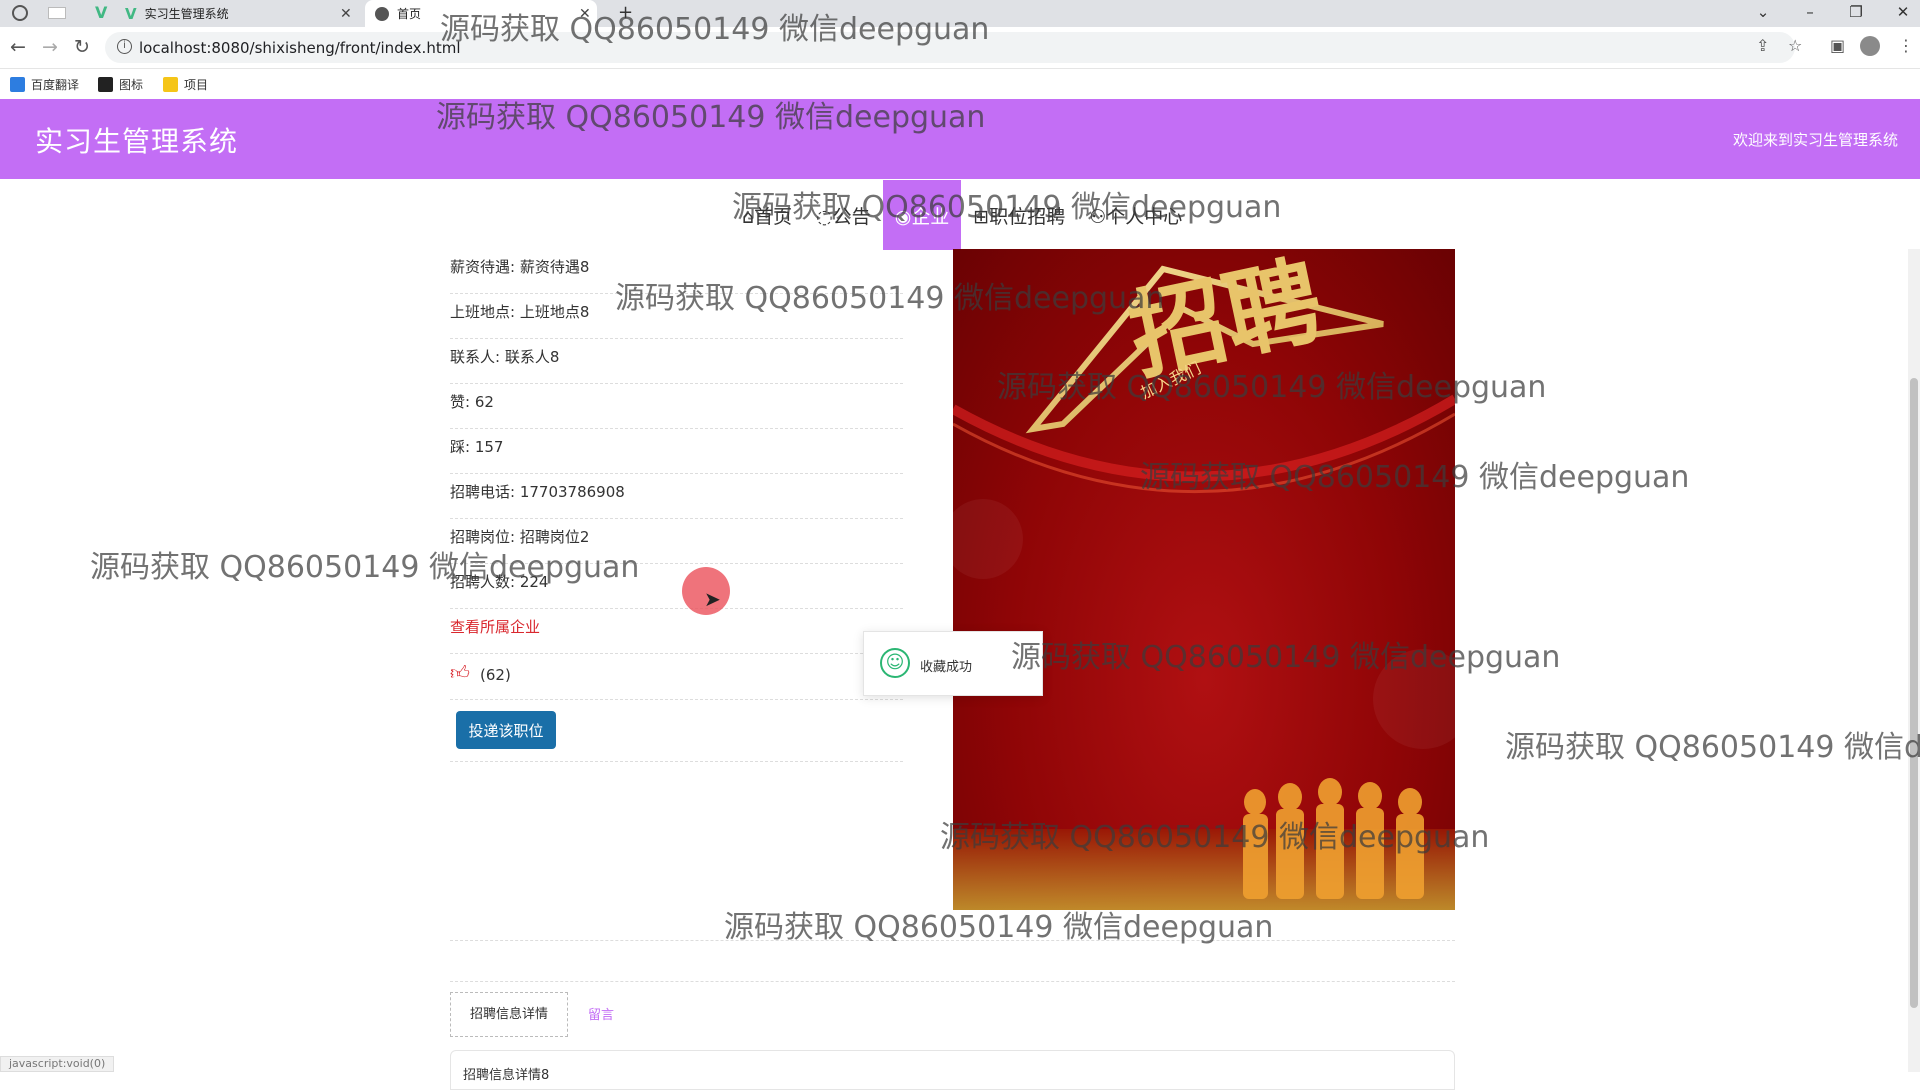 The width and height of the screenshot is (1920, 1090). I want to click on bookmark-project: 项目, so click(185, 84).